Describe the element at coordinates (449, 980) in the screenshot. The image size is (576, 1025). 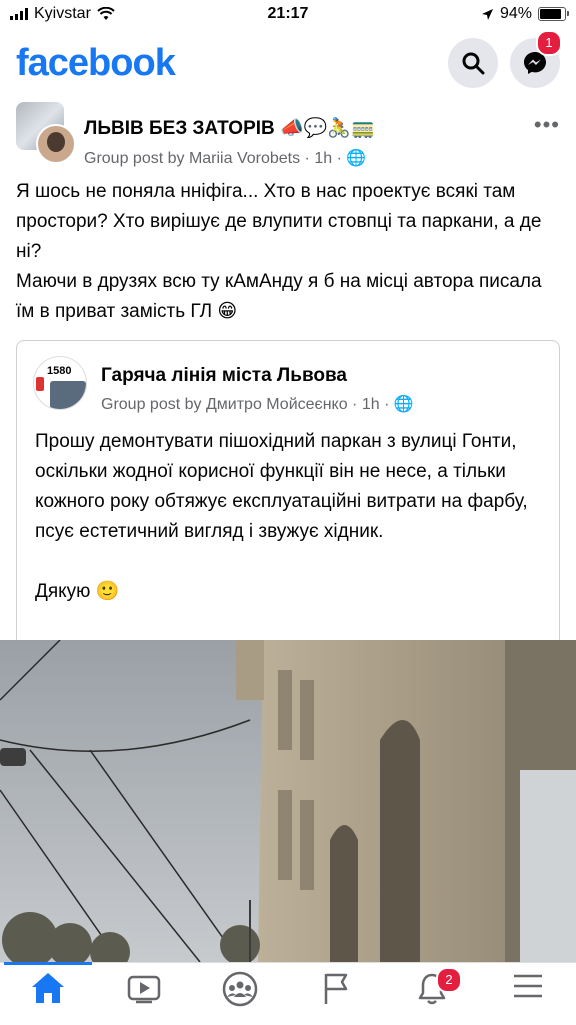
I see `notifications-badge: 2` at that location.